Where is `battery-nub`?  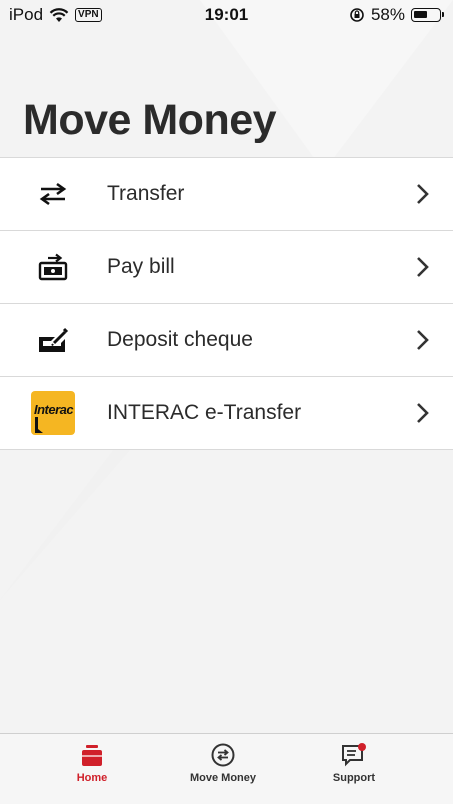
battery-nub is located at coordinates (443, 14).